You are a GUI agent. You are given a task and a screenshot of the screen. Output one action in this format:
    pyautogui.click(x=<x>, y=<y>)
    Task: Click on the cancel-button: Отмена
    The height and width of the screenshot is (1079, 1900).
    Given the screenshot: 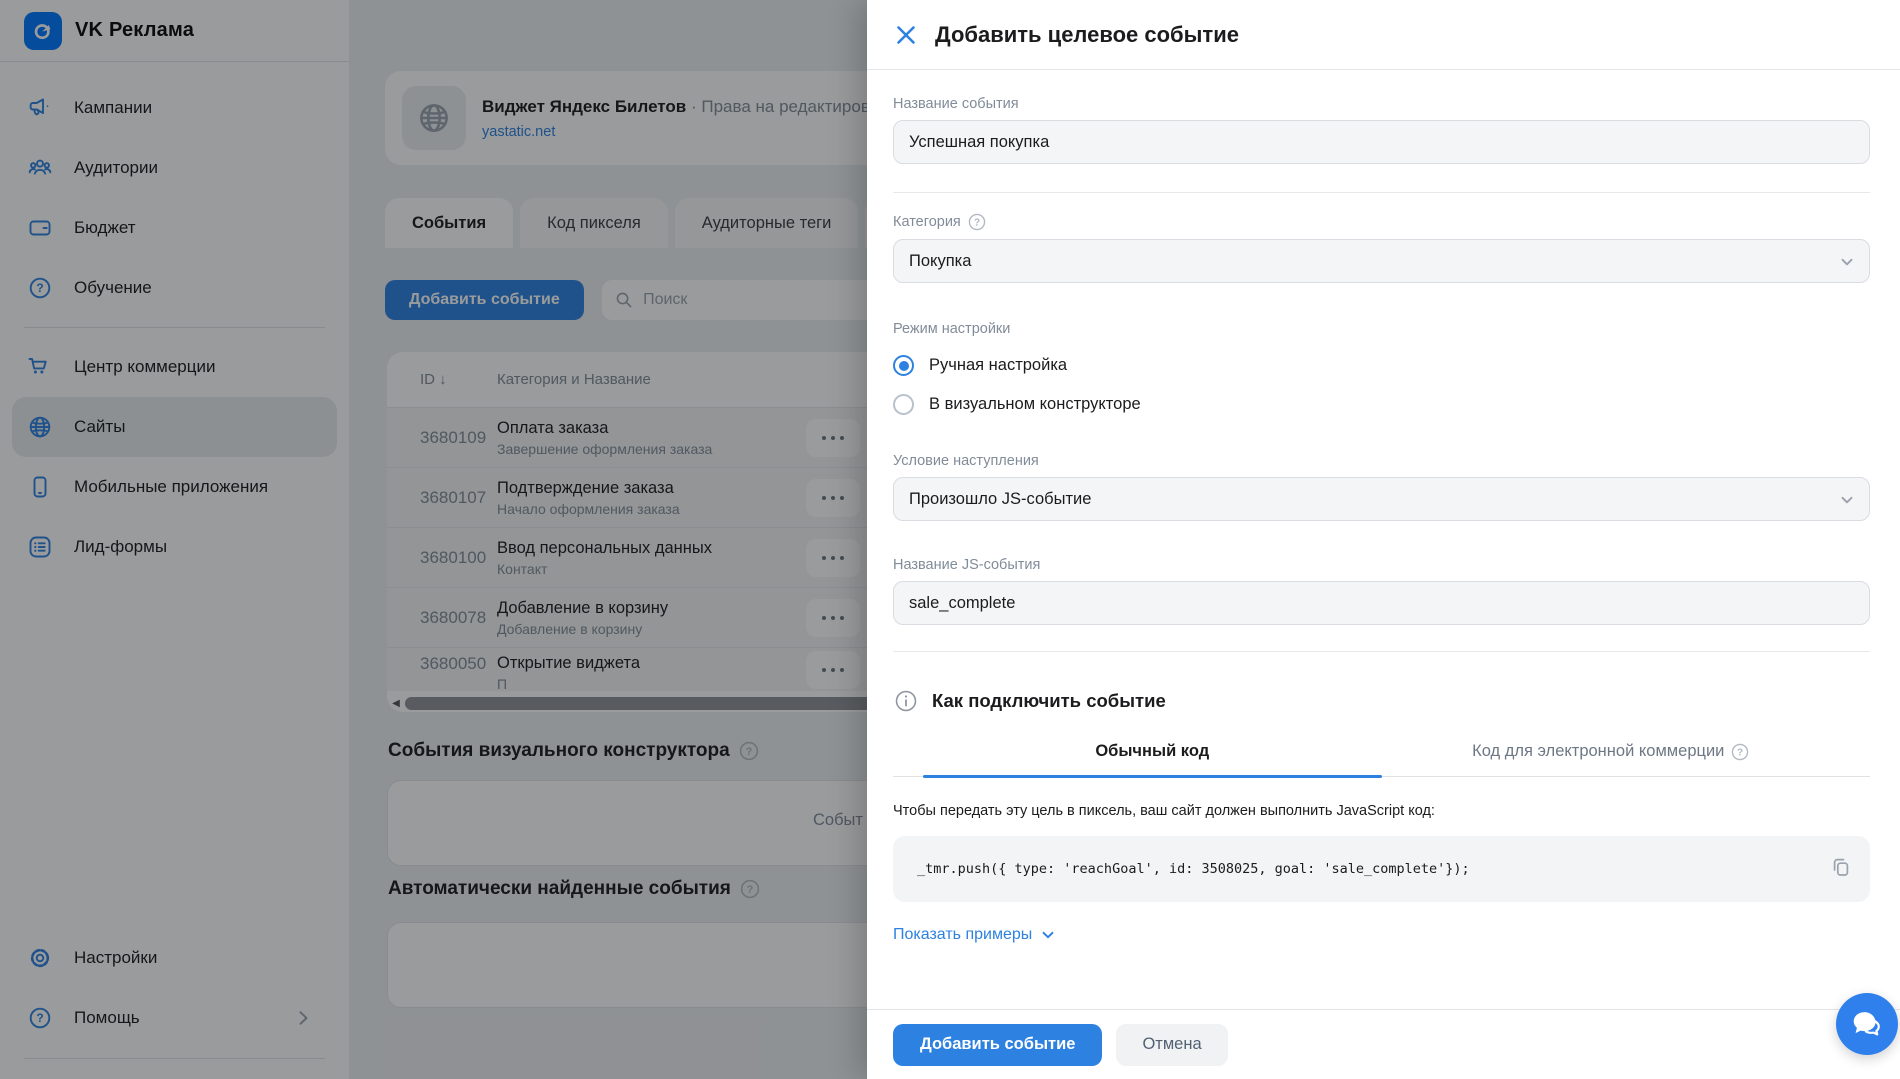 What is the action you would take?
    pyautogui.click(x=1172, y=1044)
    